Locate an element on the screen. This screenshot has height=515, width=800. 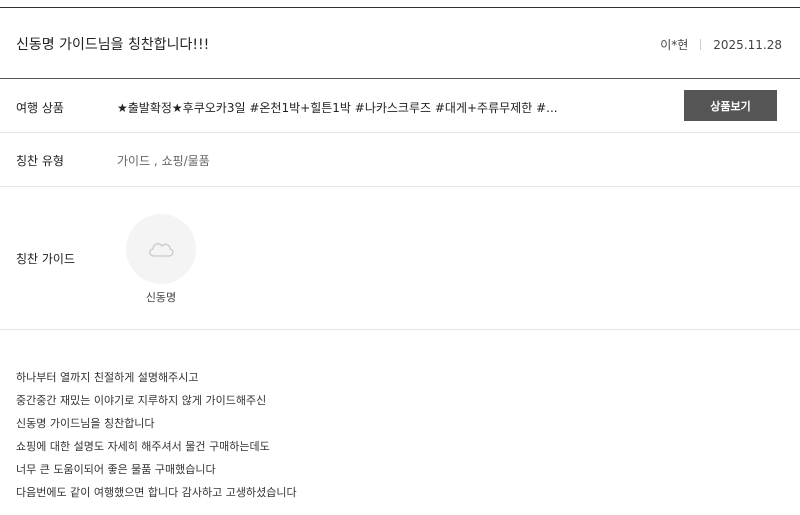
review-body-line: 너무 큰 도움이되어 좋은 물품 구매했습니다 is located at coordinates (116, 469).